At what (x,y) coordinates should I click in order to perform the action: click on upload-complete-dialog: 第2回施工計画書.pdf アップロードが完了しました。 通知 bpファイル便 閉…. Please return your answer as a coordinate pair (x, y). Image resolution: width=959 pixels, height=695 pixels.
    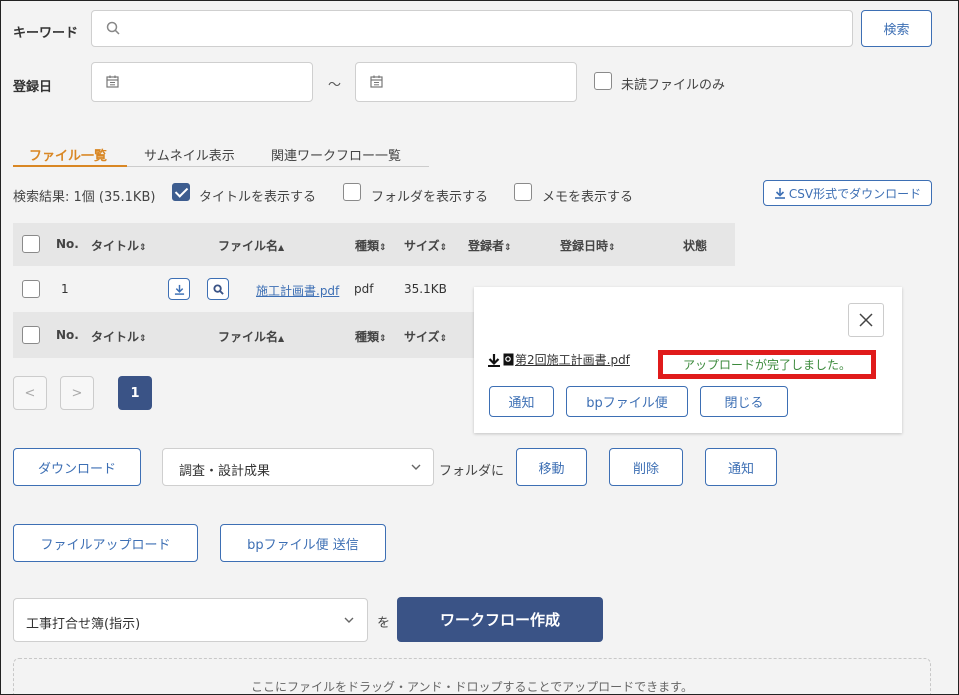
    Looking at the image, I should click on (688, 360).